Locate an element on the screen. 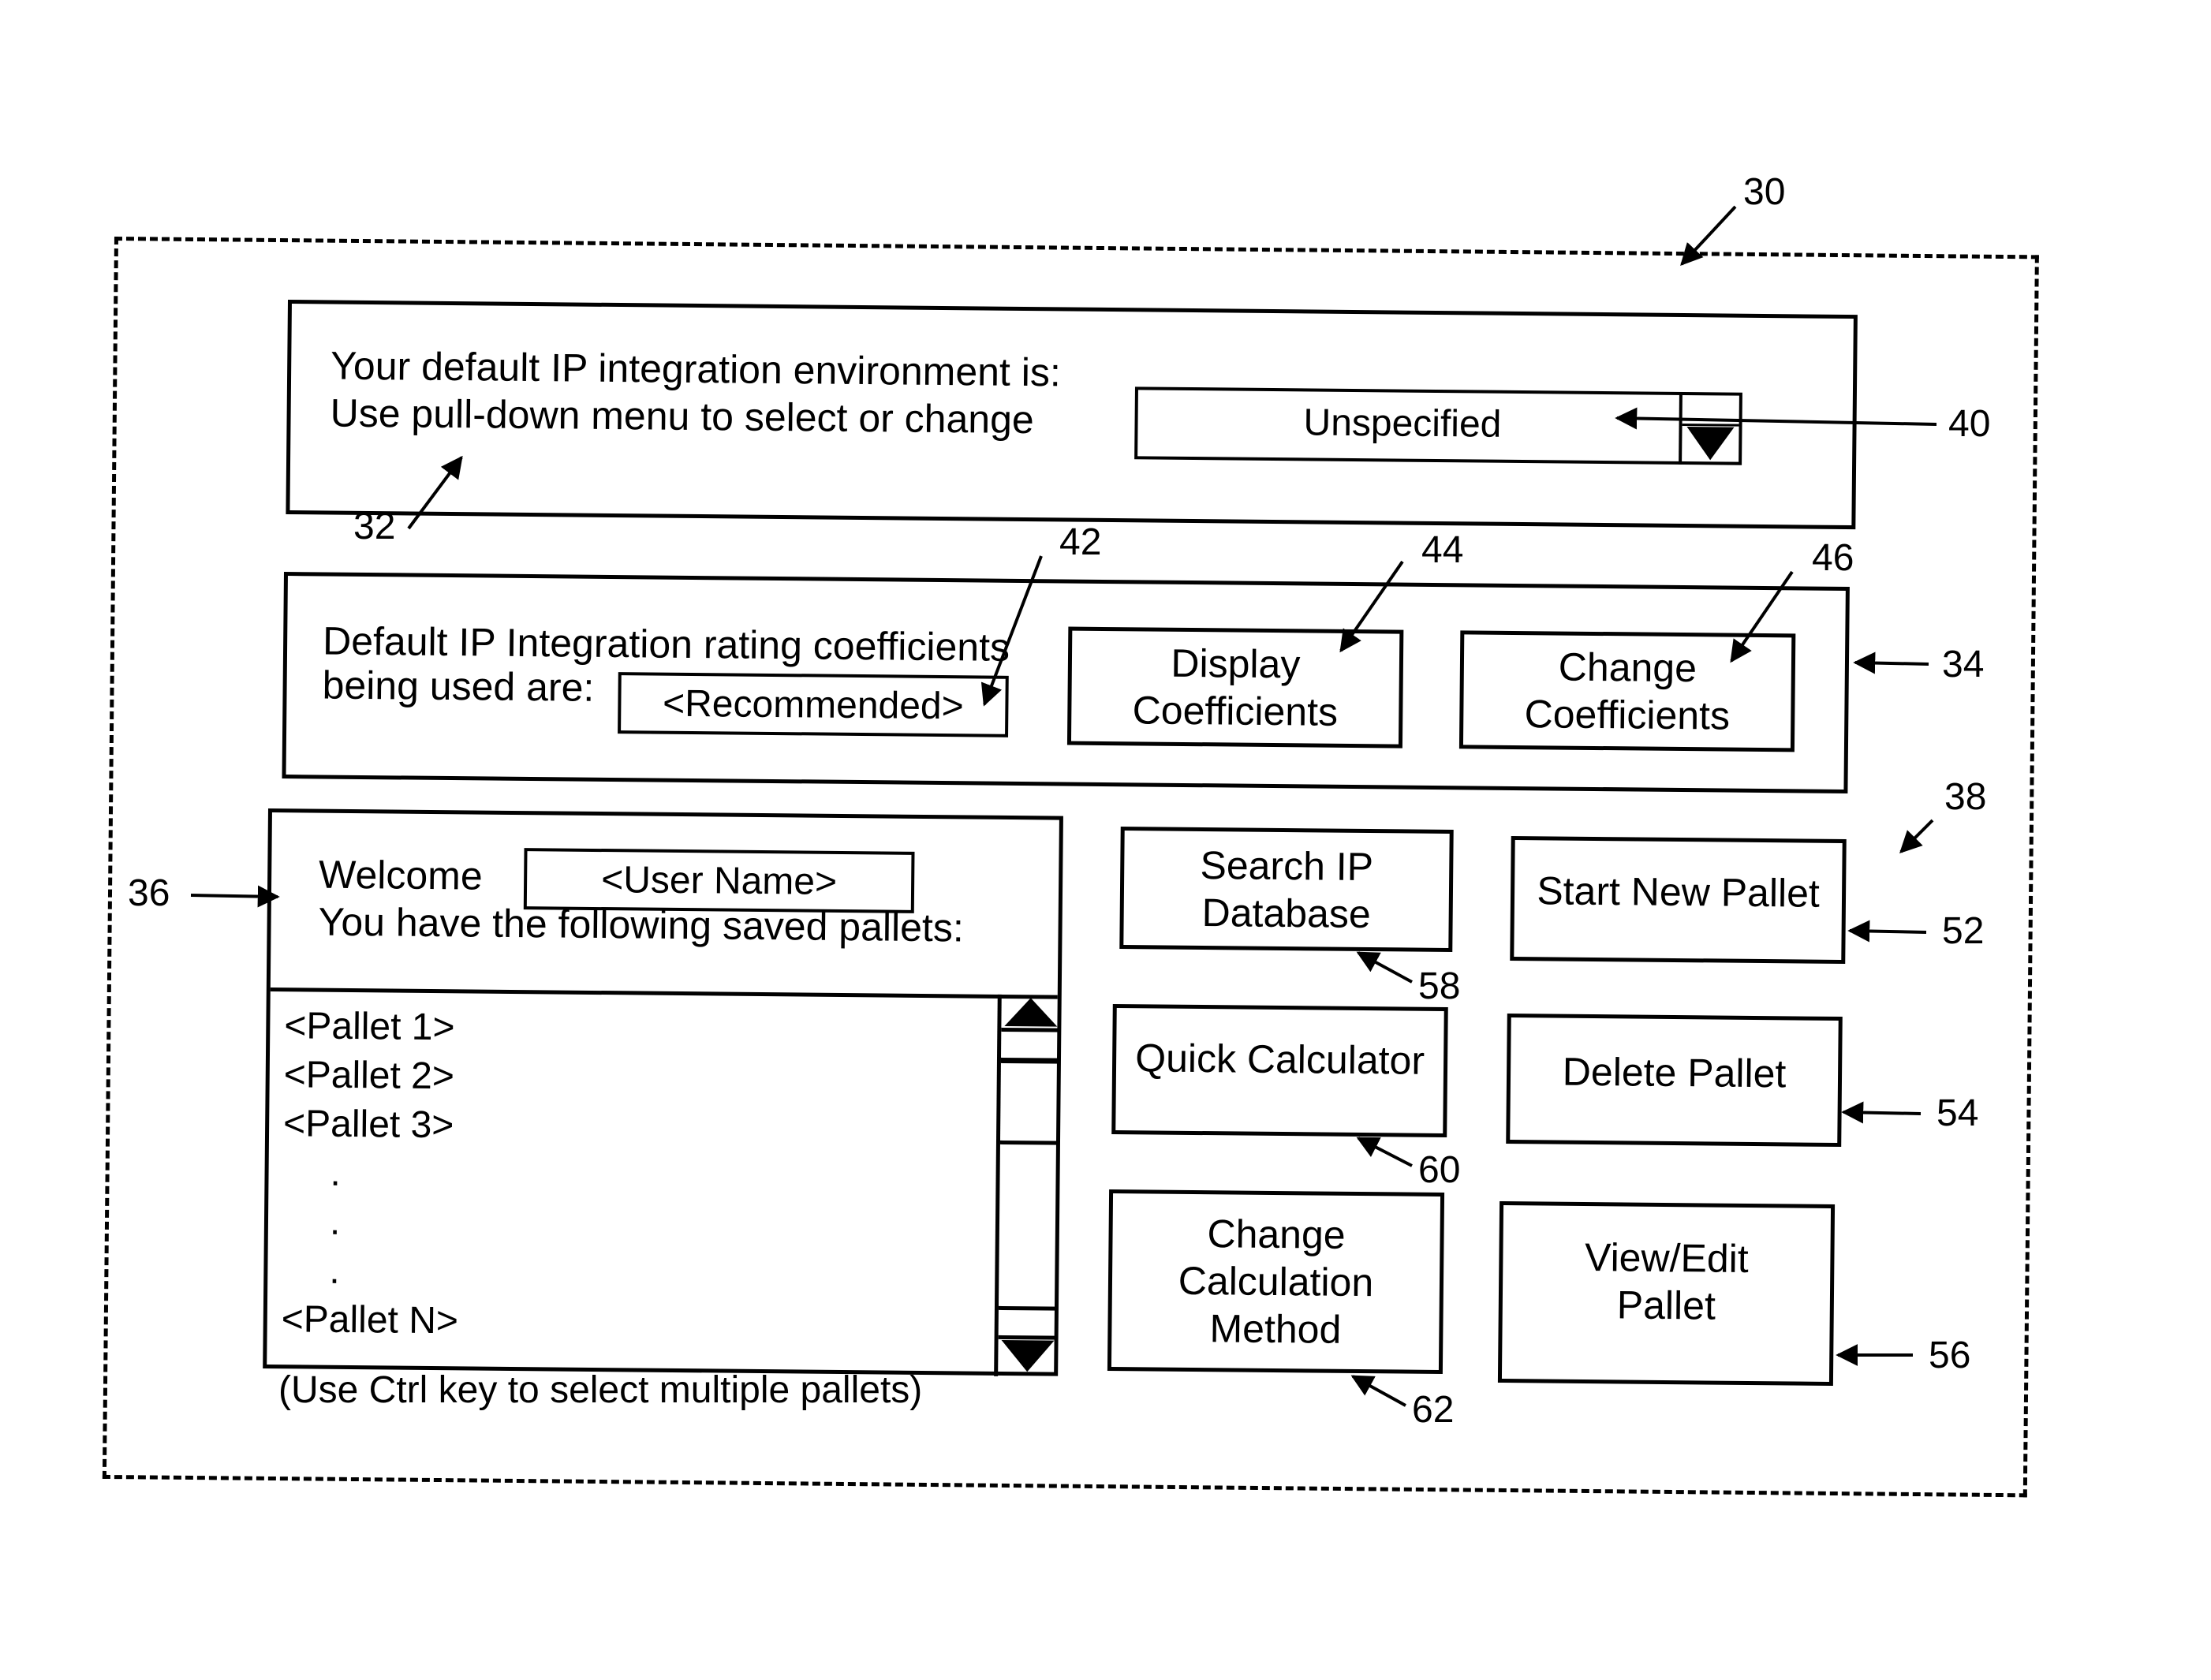 This screenshot has width=2211, height=1680. ref-label-30: 30 is located at coordinates (1764, 192).